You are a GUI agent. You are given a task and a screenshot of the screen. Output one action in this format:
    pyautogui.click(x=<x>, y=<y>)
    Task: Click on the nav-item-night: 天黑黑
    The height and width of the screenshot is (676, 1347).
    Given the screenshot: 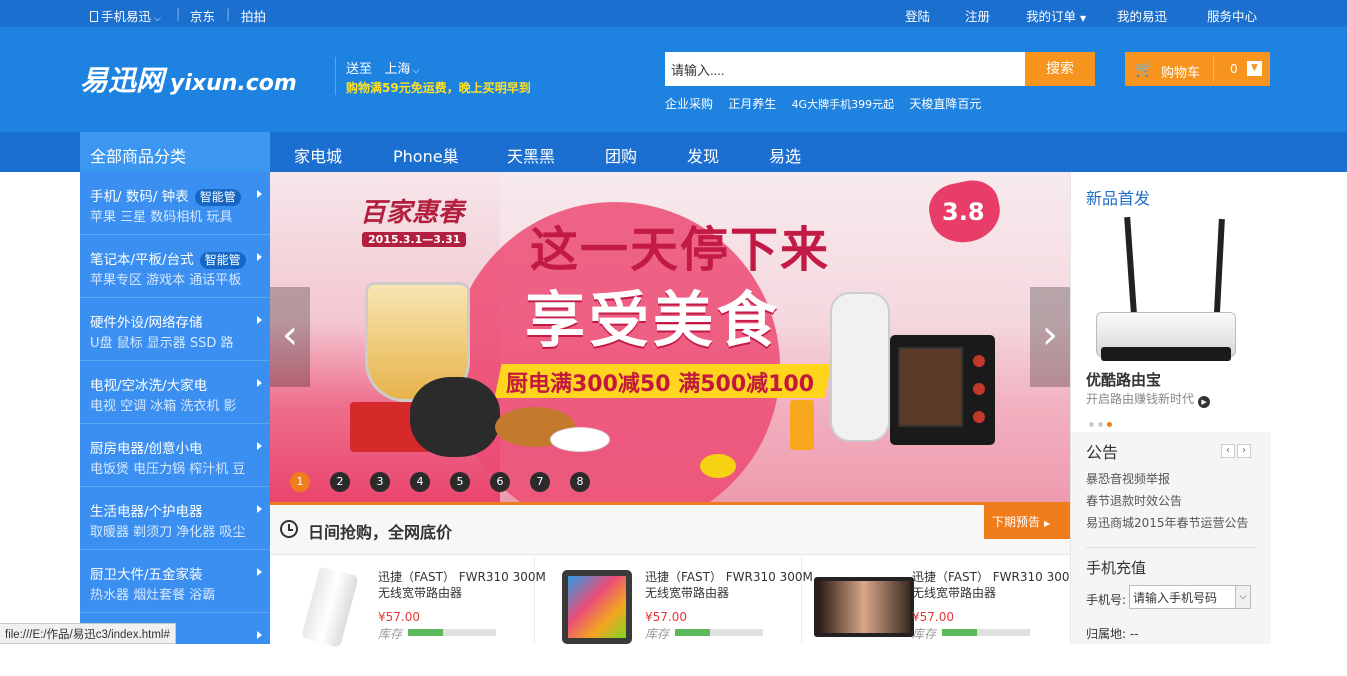 What is the action you would take?
    pyautogui.click(x=531, y=155)
    